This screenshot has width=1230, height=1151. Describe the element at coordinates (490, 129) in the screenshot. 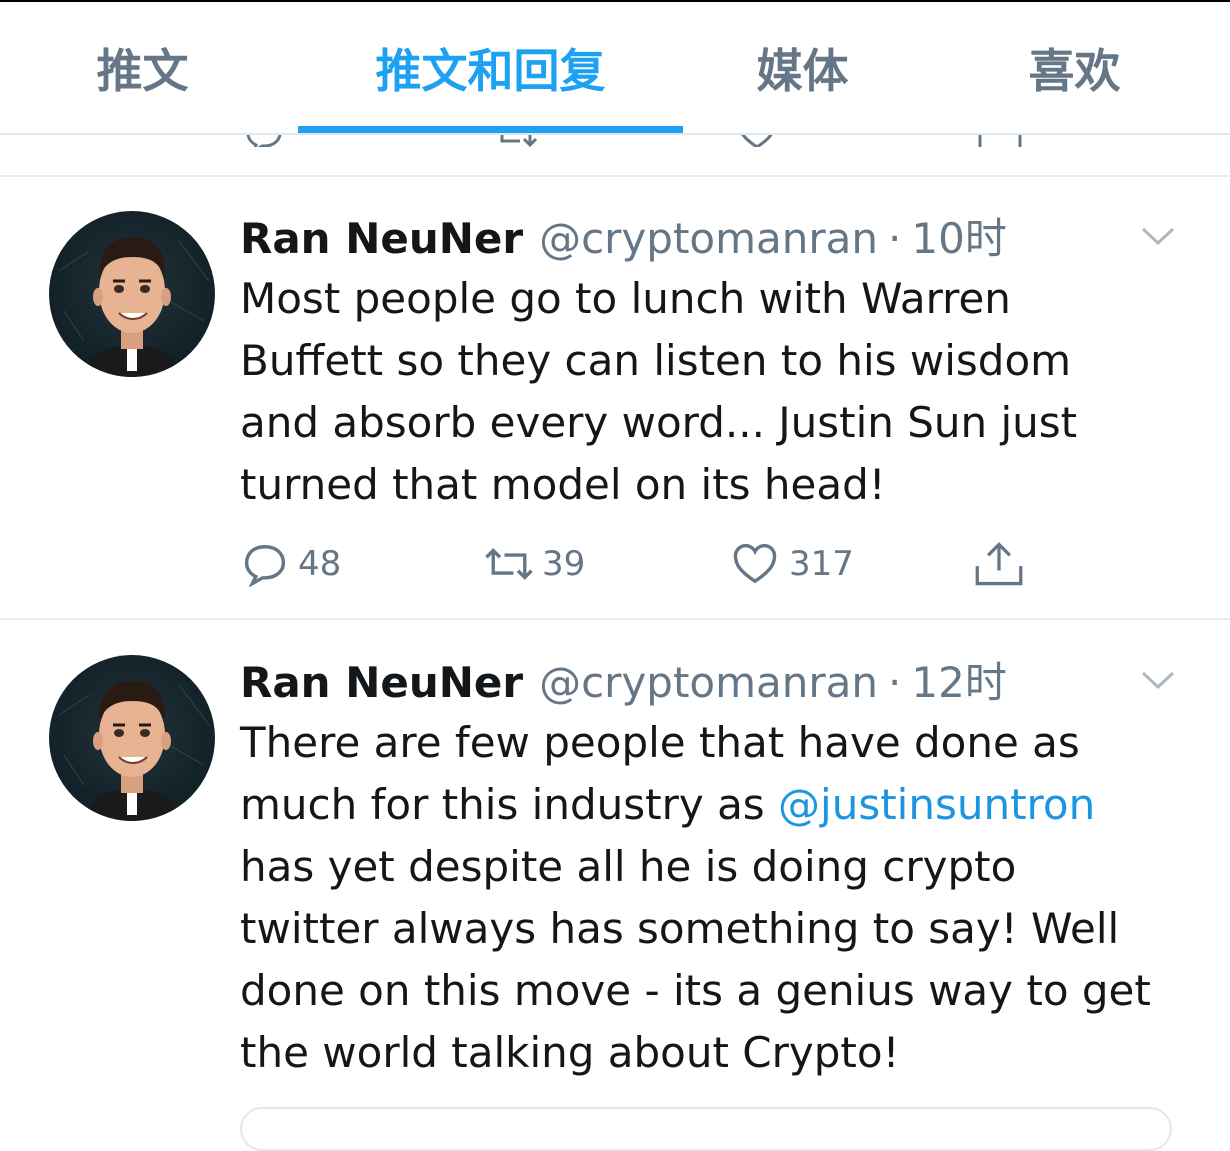

I see `active-tab-indicator` at that location.